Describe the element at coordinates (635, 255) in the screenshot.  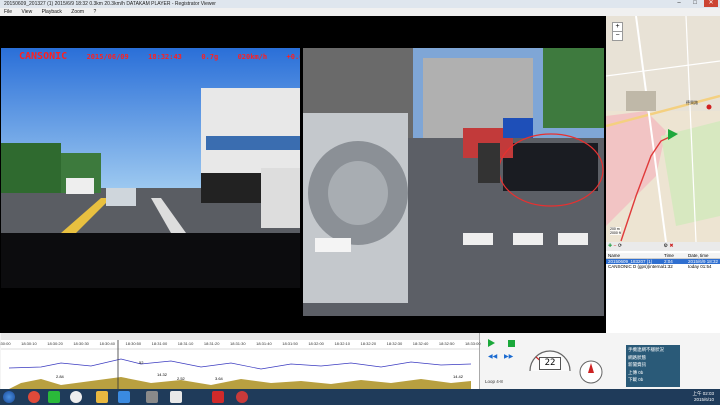
I see `col-name: Name` at that location.